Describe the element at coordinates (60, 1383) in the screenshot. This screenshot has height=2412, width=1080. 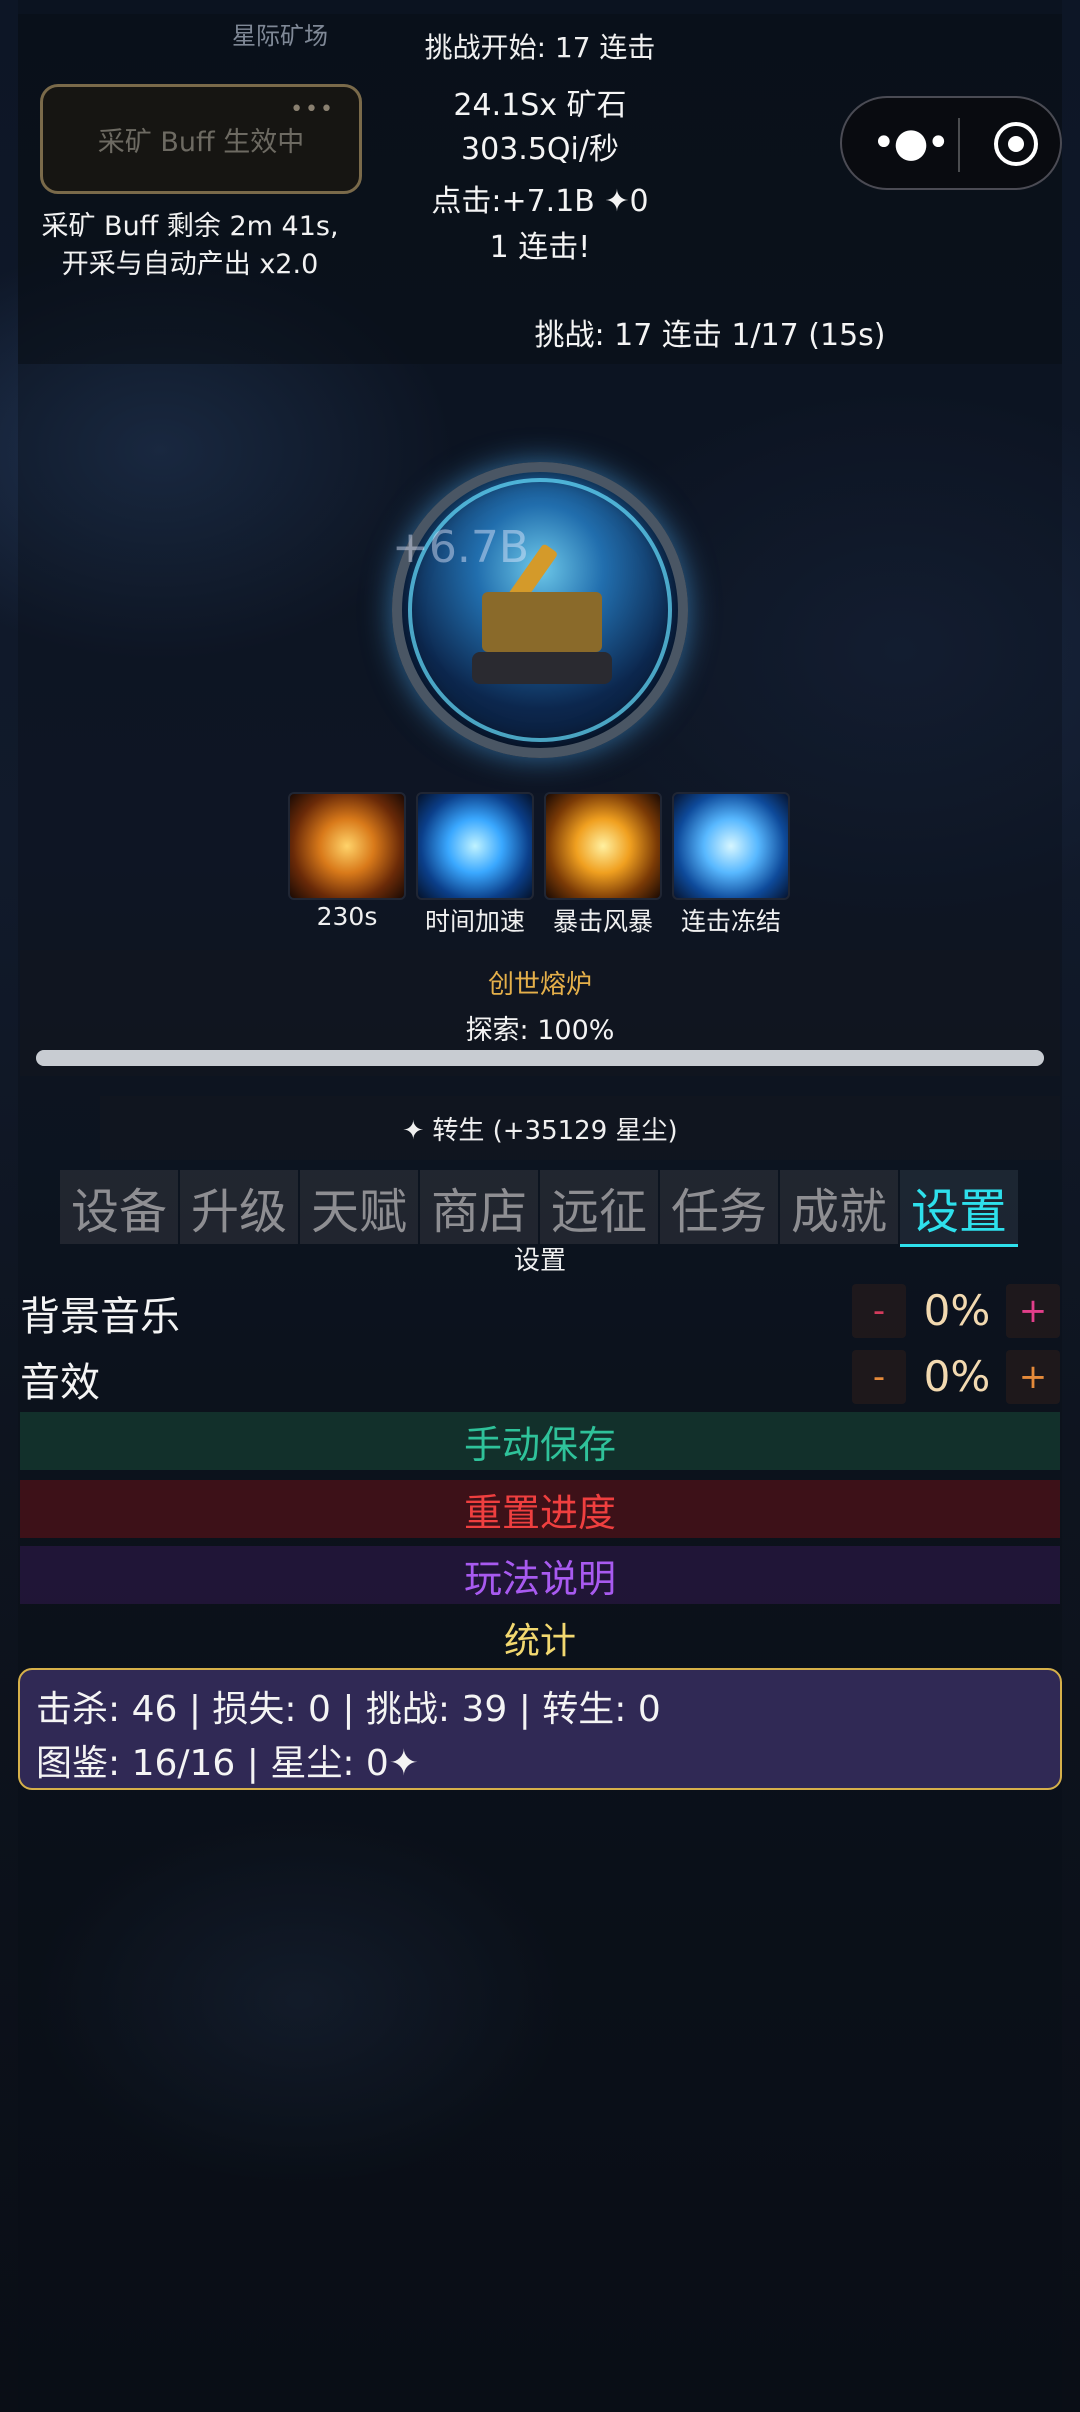
I see `sfx-label: 音效` at that location.